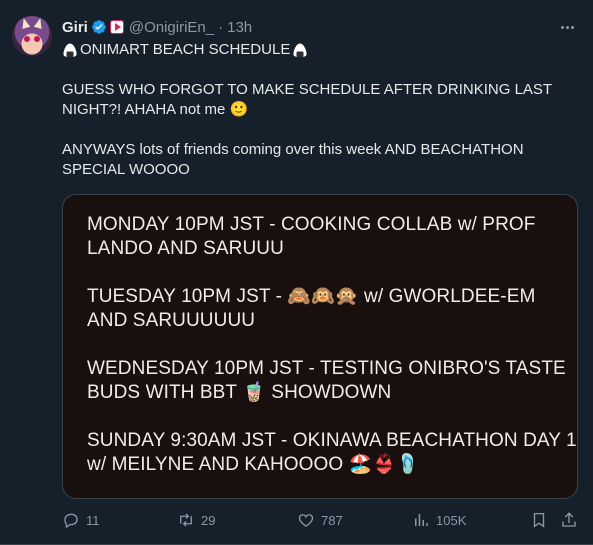  Describe the element at coordinates (171, 27) in the screenshot. I see `user-handle: @OnigiriEn_` at that location.